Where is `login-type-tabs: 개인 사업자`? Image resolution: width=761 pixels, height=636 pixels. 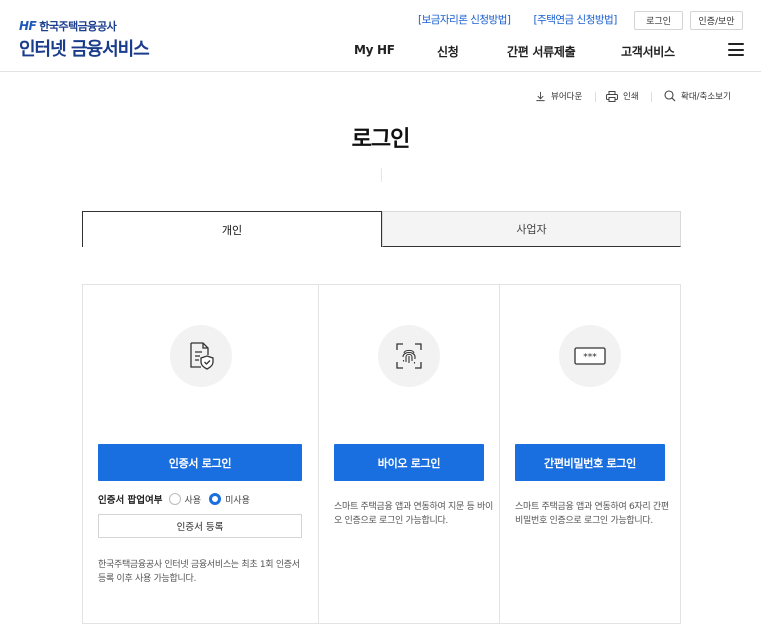 login-type-tabs: 개인 사업자 is located at coordinates (381, 229).